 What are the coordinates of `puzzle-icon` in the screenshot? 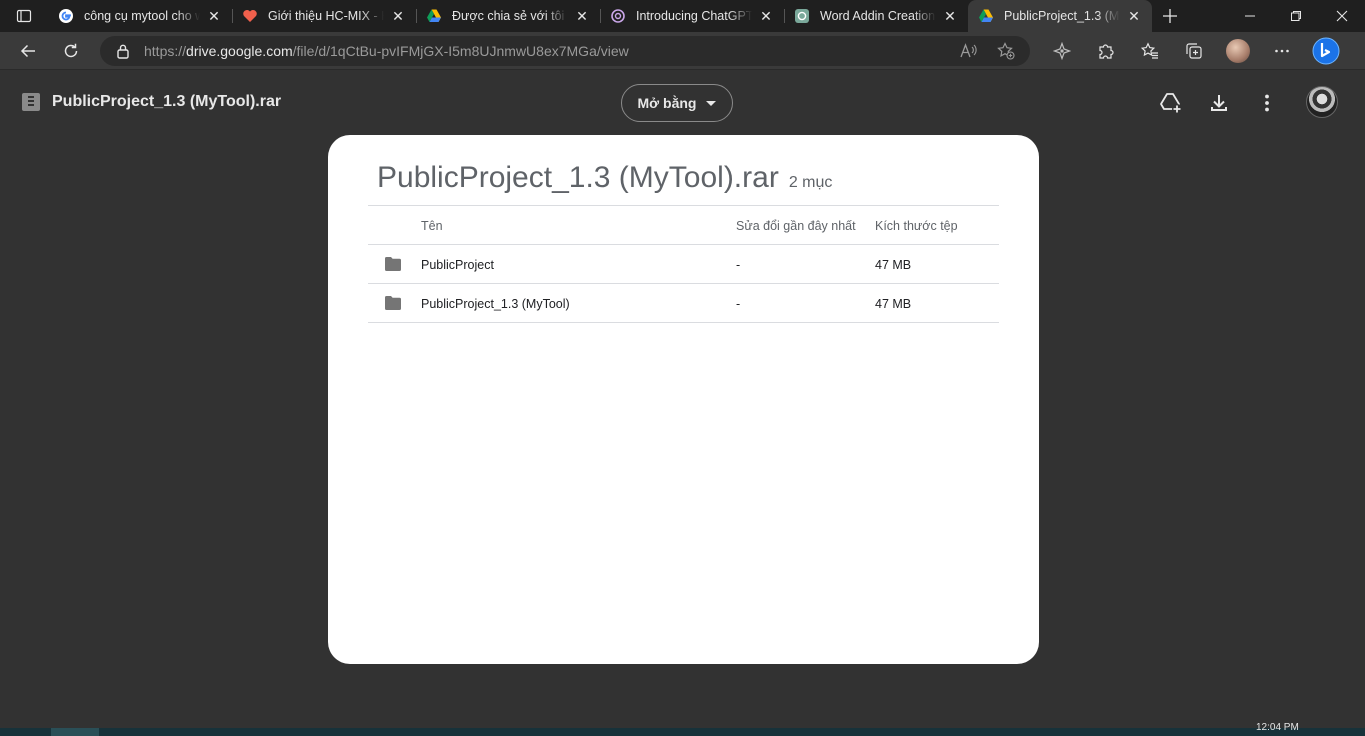 It's located at (1106, 51).